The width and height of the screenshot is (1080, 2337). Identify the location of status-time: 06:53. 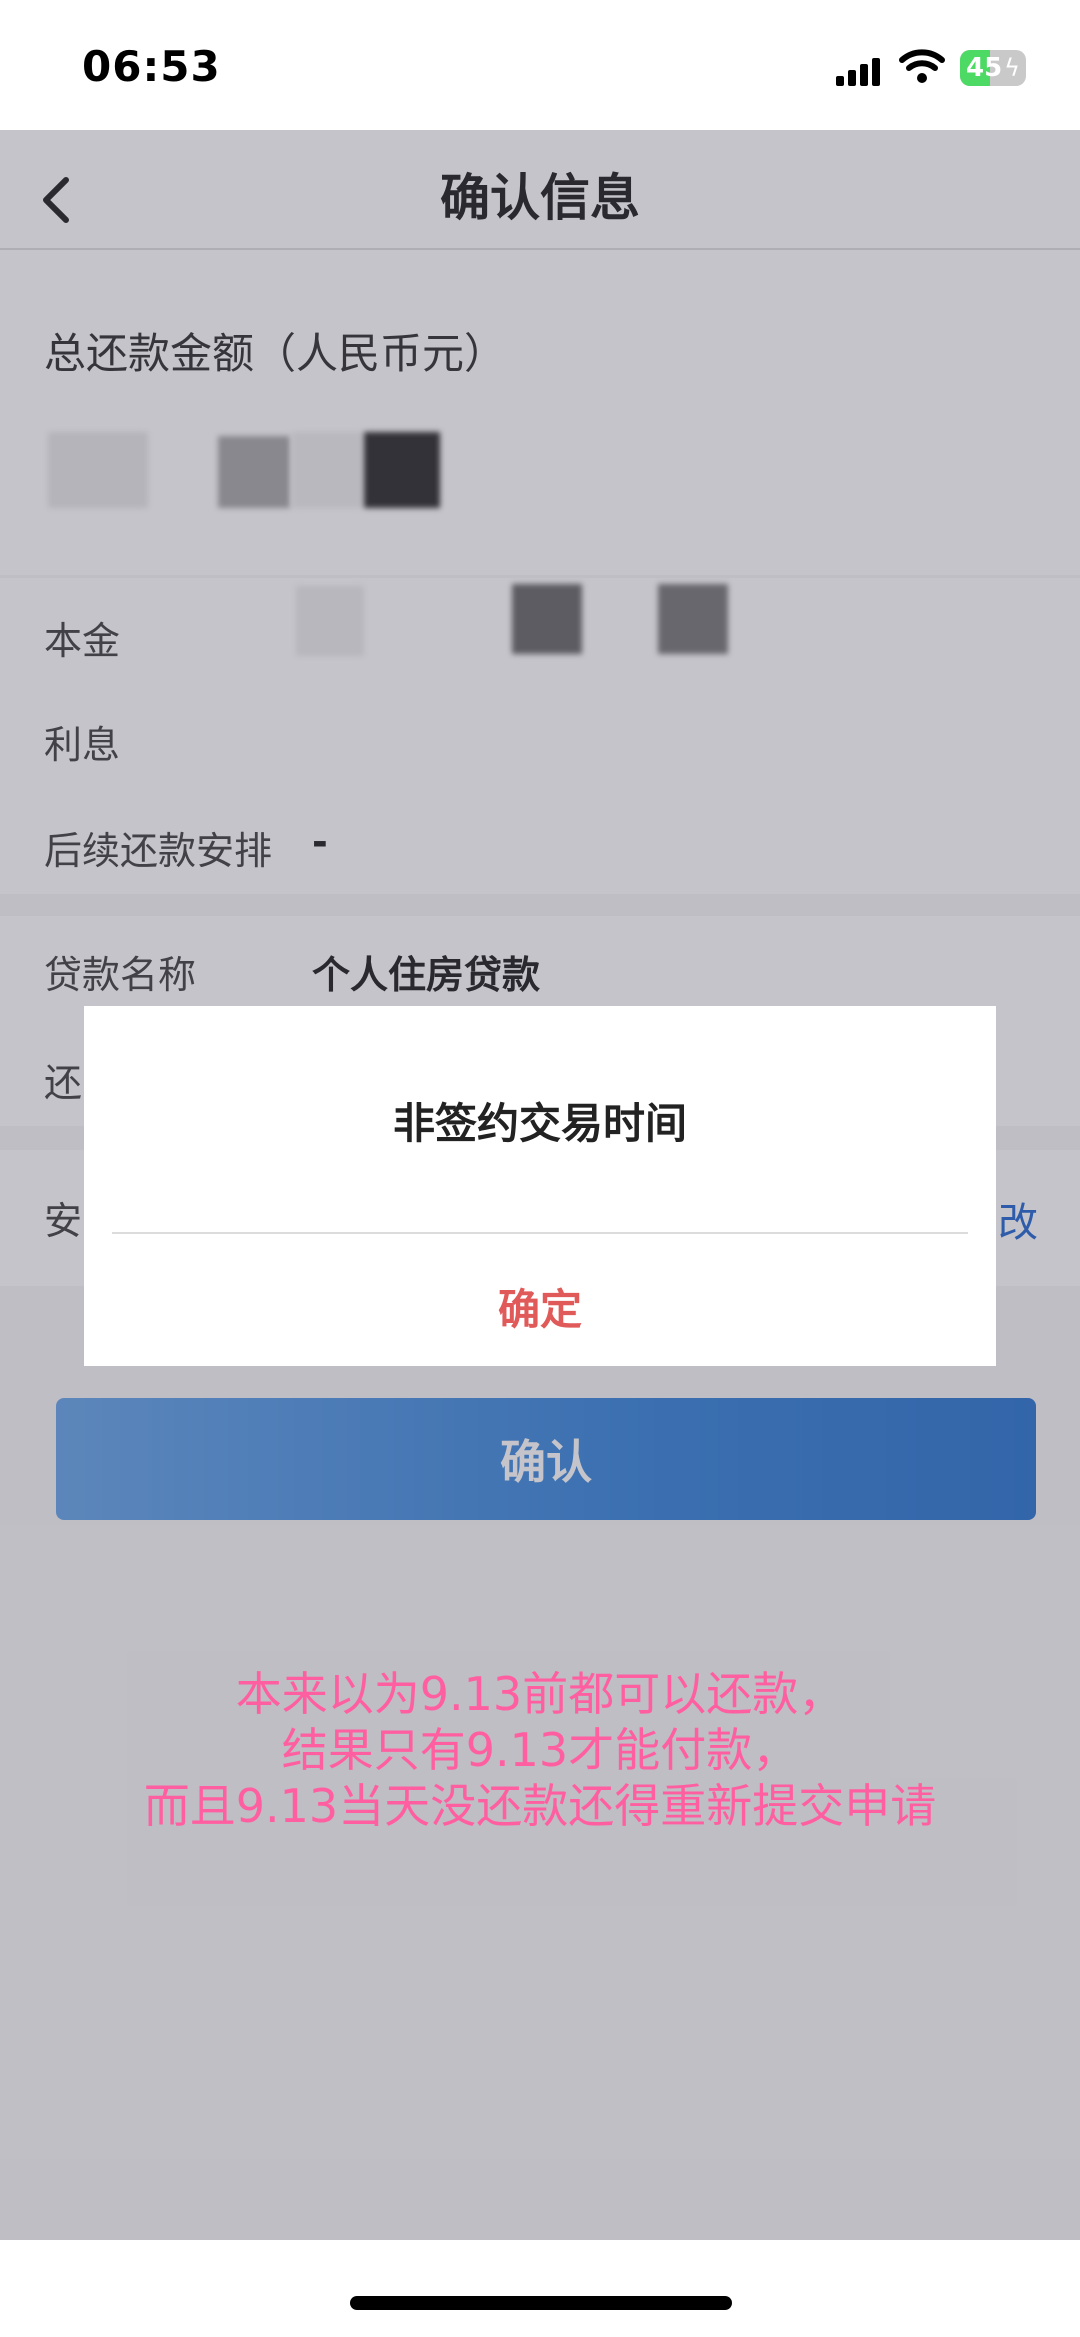
(151, 66).